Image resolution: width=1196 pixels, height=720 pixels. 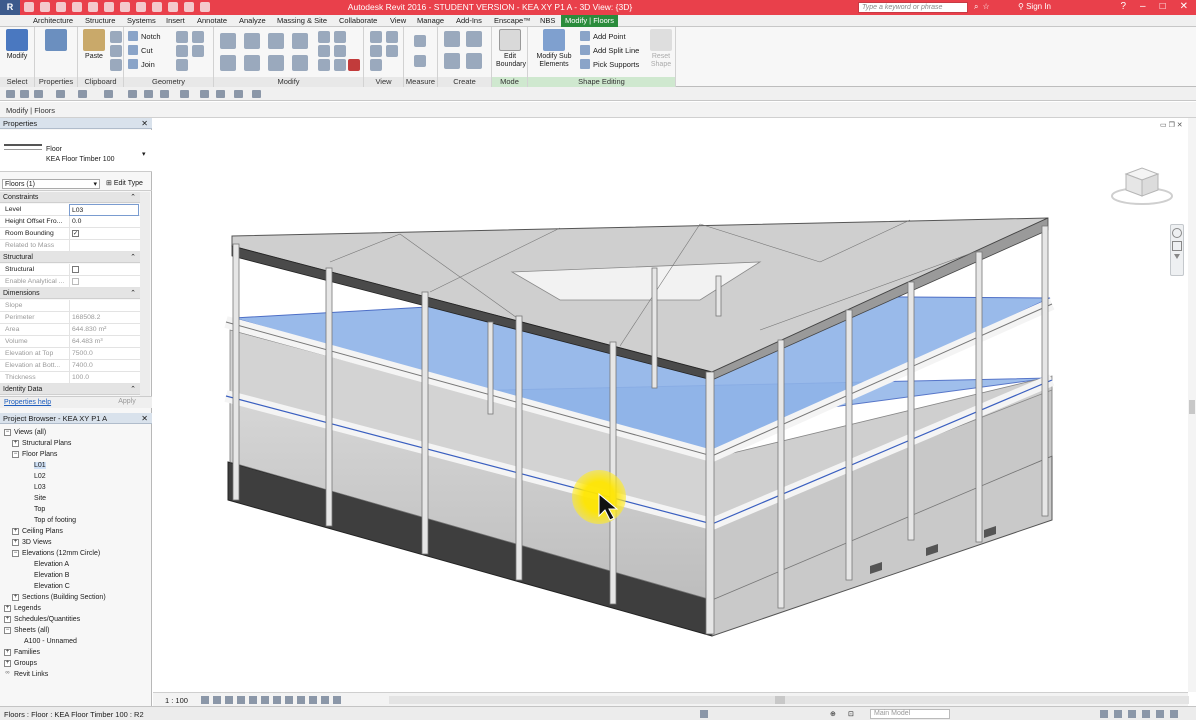 What do you see at coordinates (212, 21) in the screenshot?
I see `tab-annotate: Annotate` at bounding box center [212, 21].